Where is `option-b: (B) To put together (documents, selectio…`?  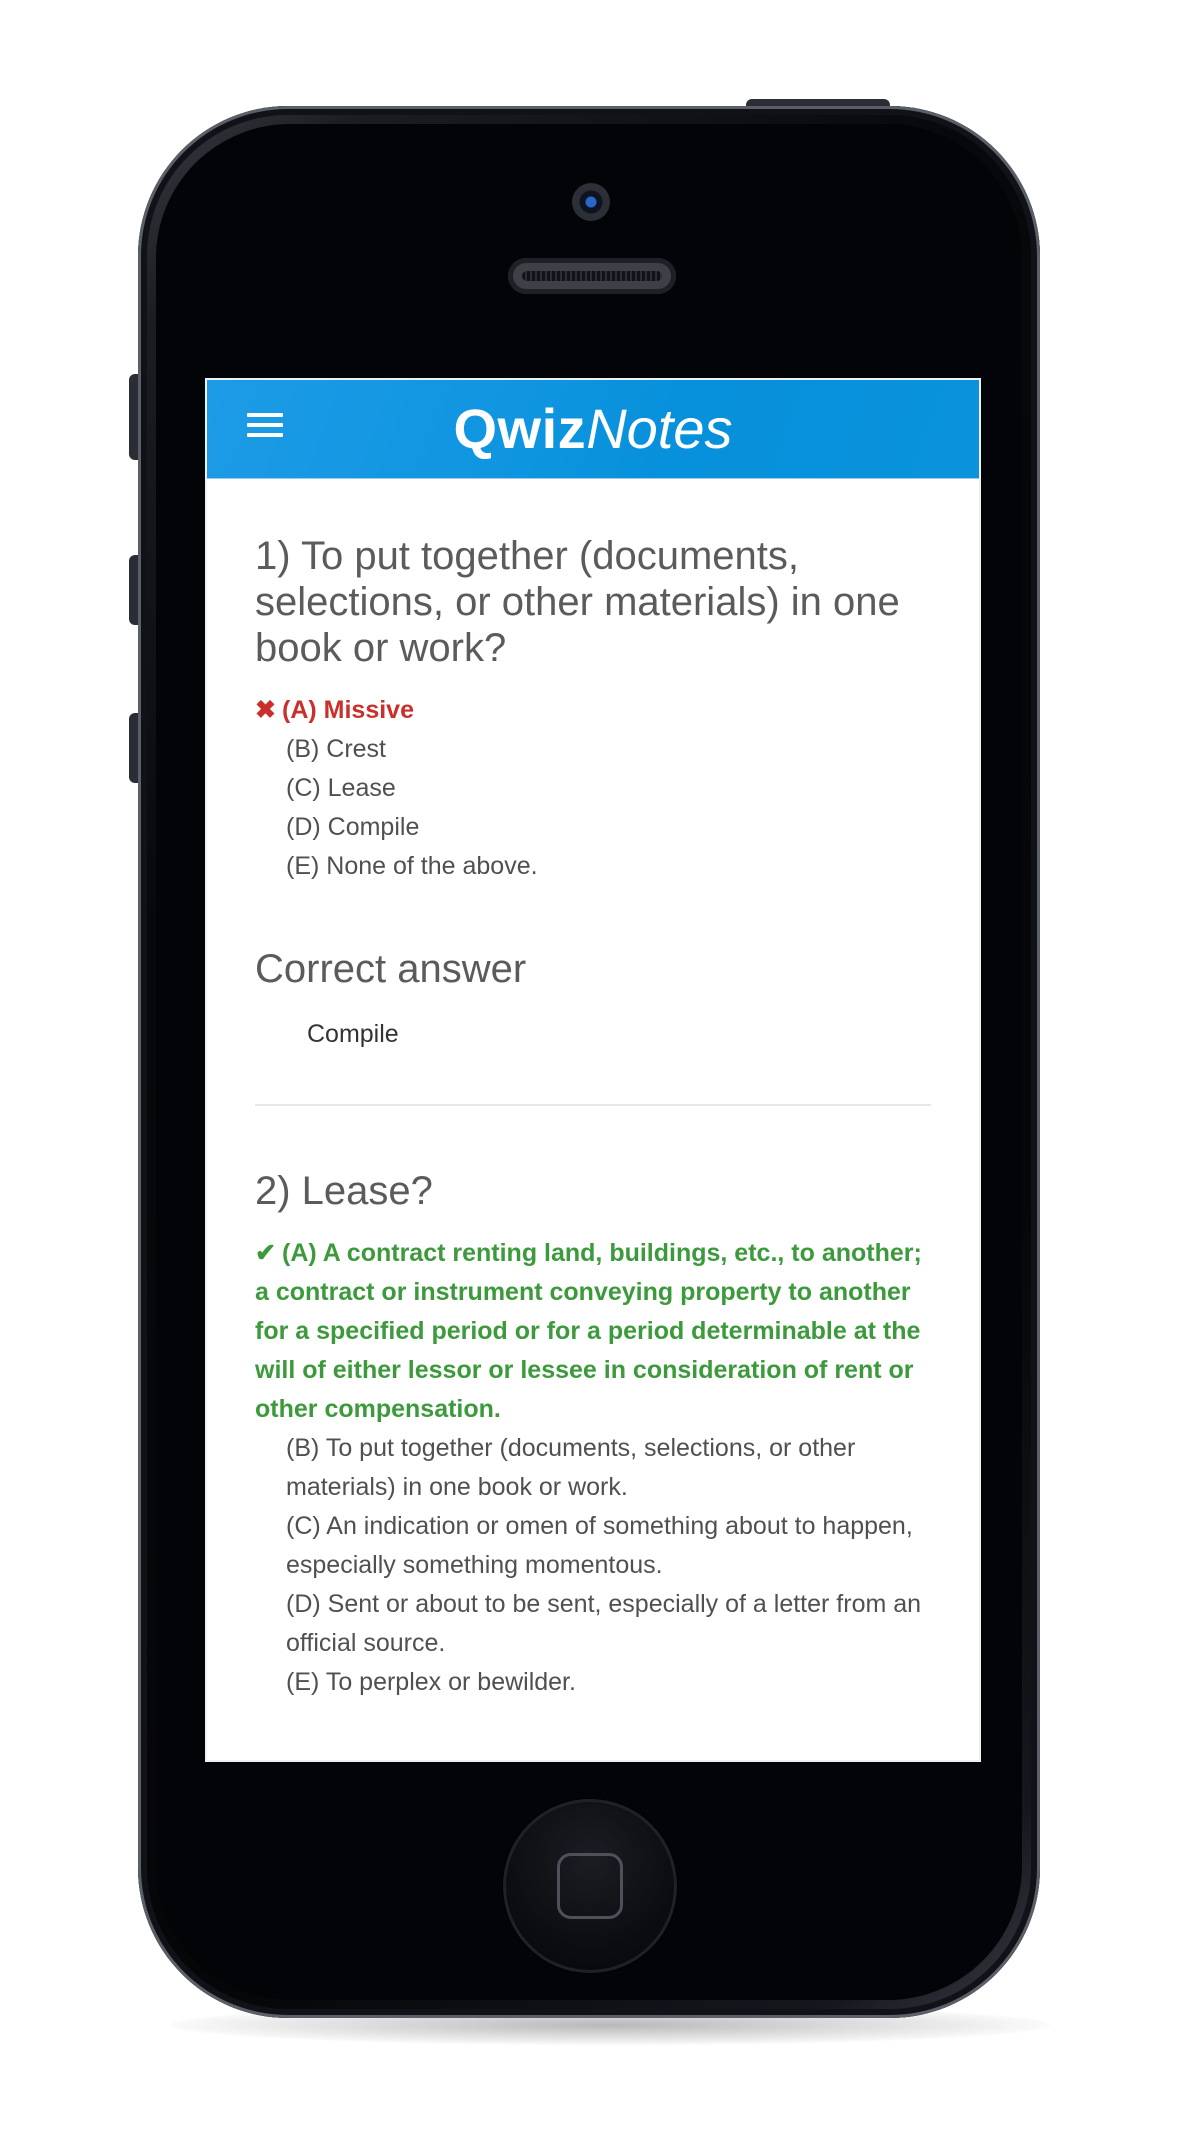 option-b: (B) To put together (documents, selectio… is located at coordinates (593, 1468).